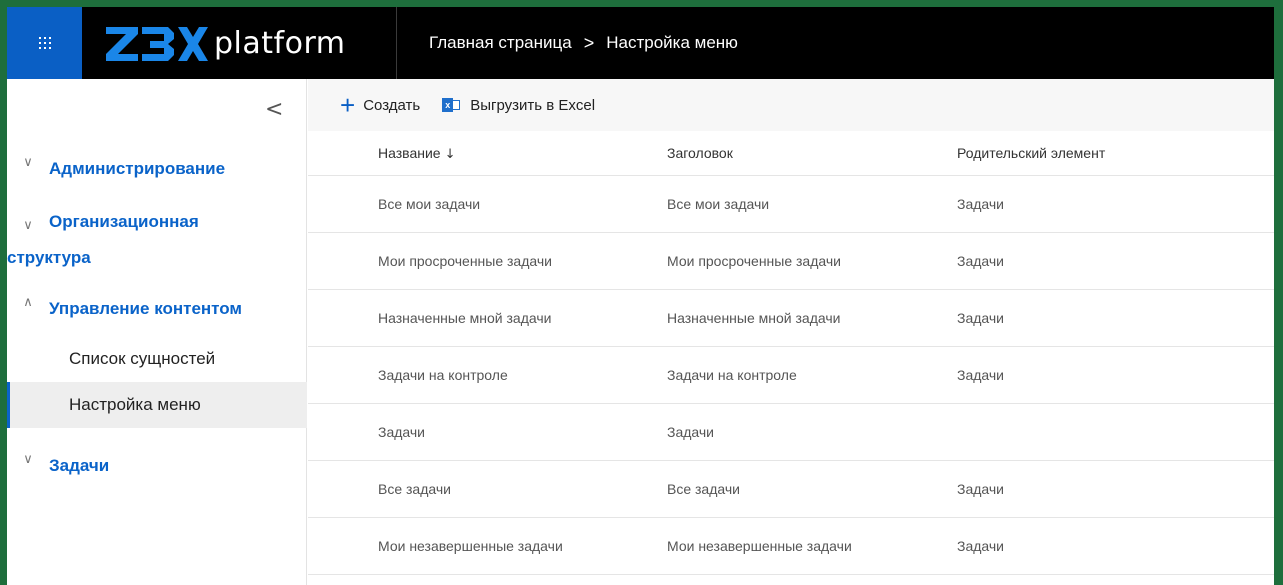 This screenshot has width=1283, height=585. Describe the element at coordinates (791, 204) in the screenshot. I see `table-row: Все мои задачи Все мои задачи Задачи` at that location.